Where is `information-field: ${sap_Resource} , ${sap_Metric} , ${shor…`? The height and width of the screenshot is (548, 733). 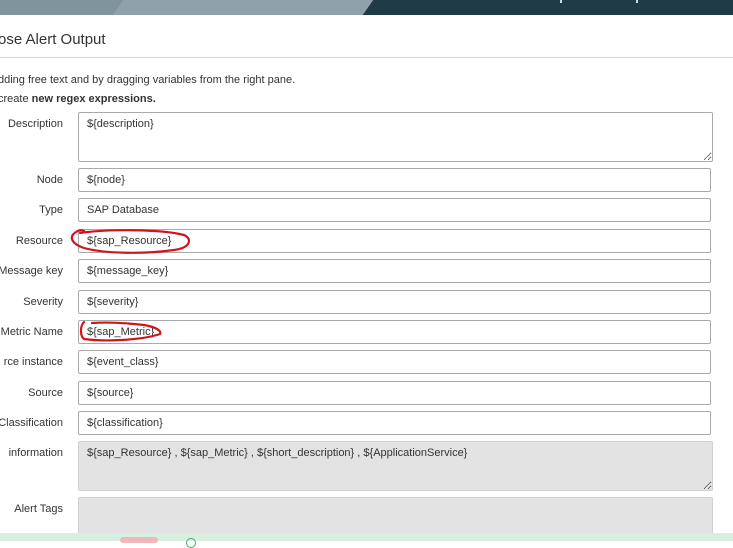
information-field: ${sap_Resource} , ${sap_Metric} , ${shor… is located at coordinates (395, 466).